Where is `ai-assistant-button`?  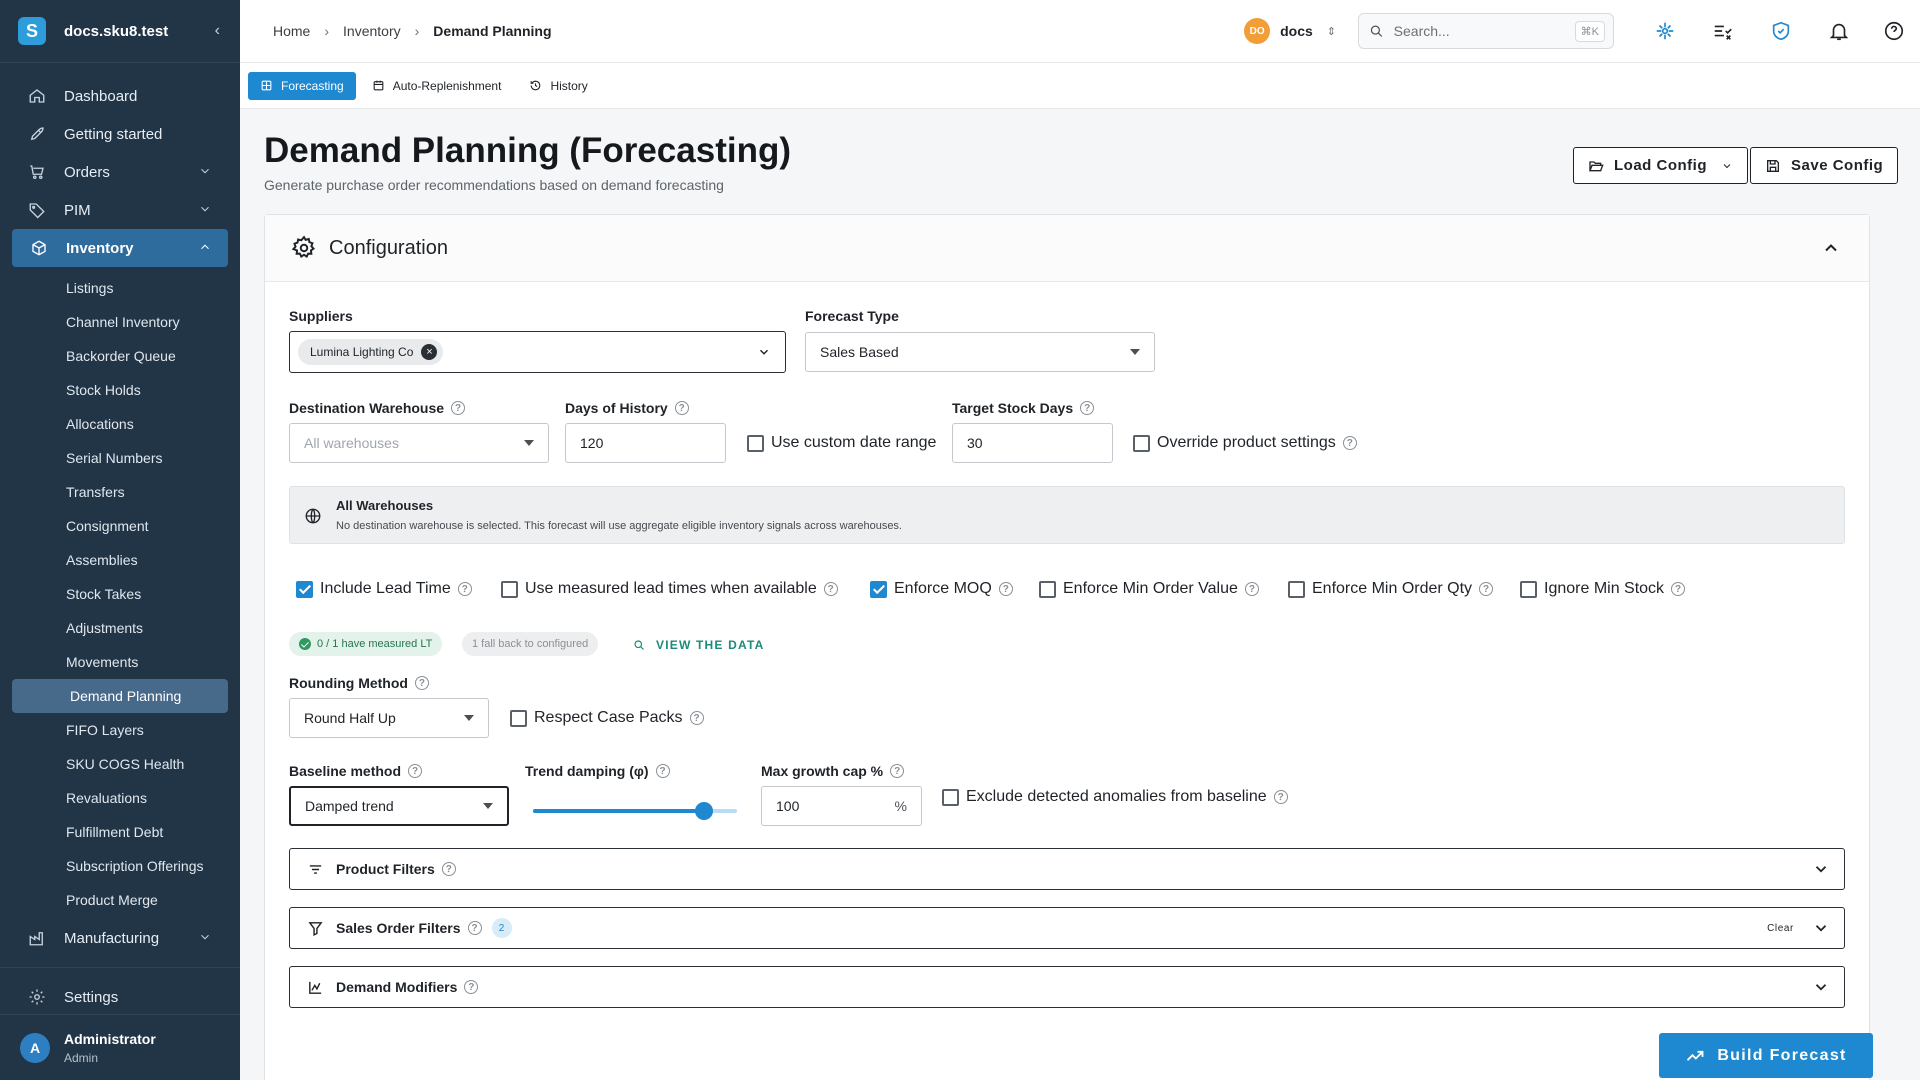
ai-assistant-button is located at coordinates (1665, 31).